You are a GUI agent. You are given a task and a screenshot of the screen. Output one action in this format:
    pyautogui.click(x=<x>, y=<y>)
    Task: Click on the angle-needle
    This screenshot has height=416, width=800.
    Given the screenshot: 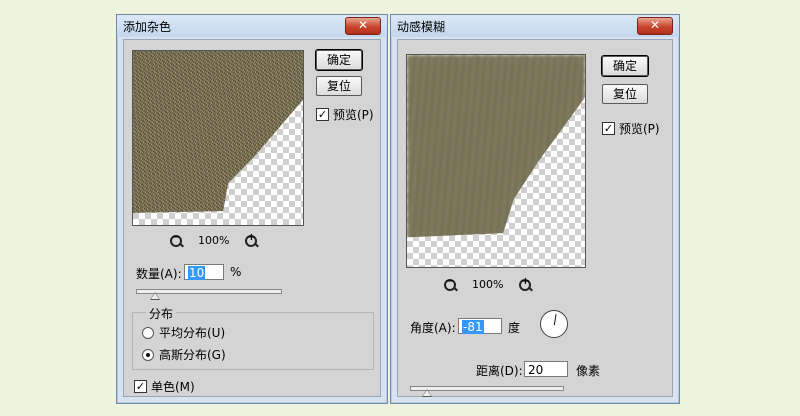 What is the action you would take?
    pyautogui.click(x=555, y=320)
    